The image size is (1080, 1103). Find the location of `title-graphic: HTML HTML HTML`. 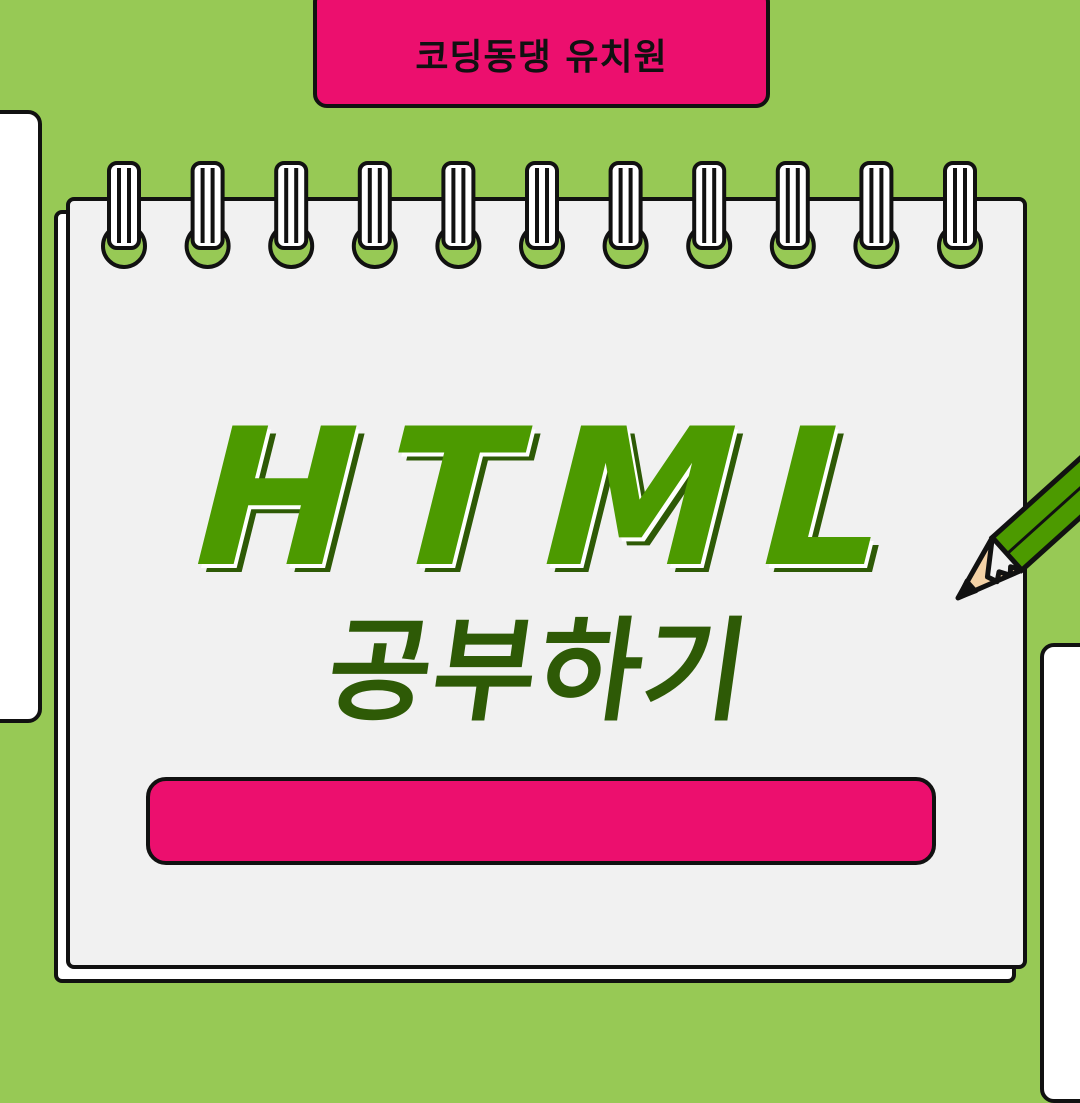

title-graphic: HTML HTML HTML is located at coordinates (560, 505).